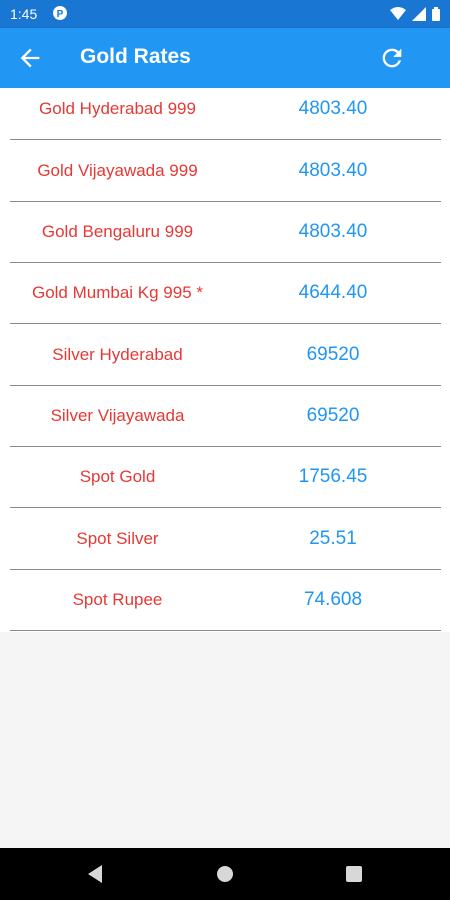  Describe the element at coordinates (117, 170) in the screenshot. I see `rate-name: Gold Vijayawada 999` at that location.